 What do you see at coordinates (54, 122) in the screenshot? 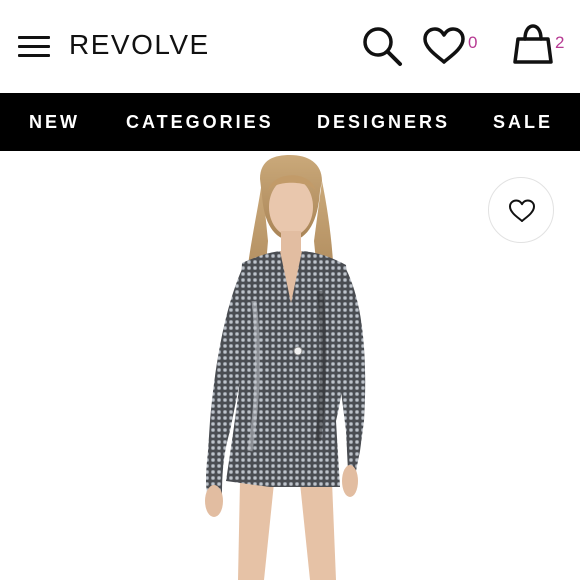
I see `nav-item-new: NEW` at bounding box center [54, 122].